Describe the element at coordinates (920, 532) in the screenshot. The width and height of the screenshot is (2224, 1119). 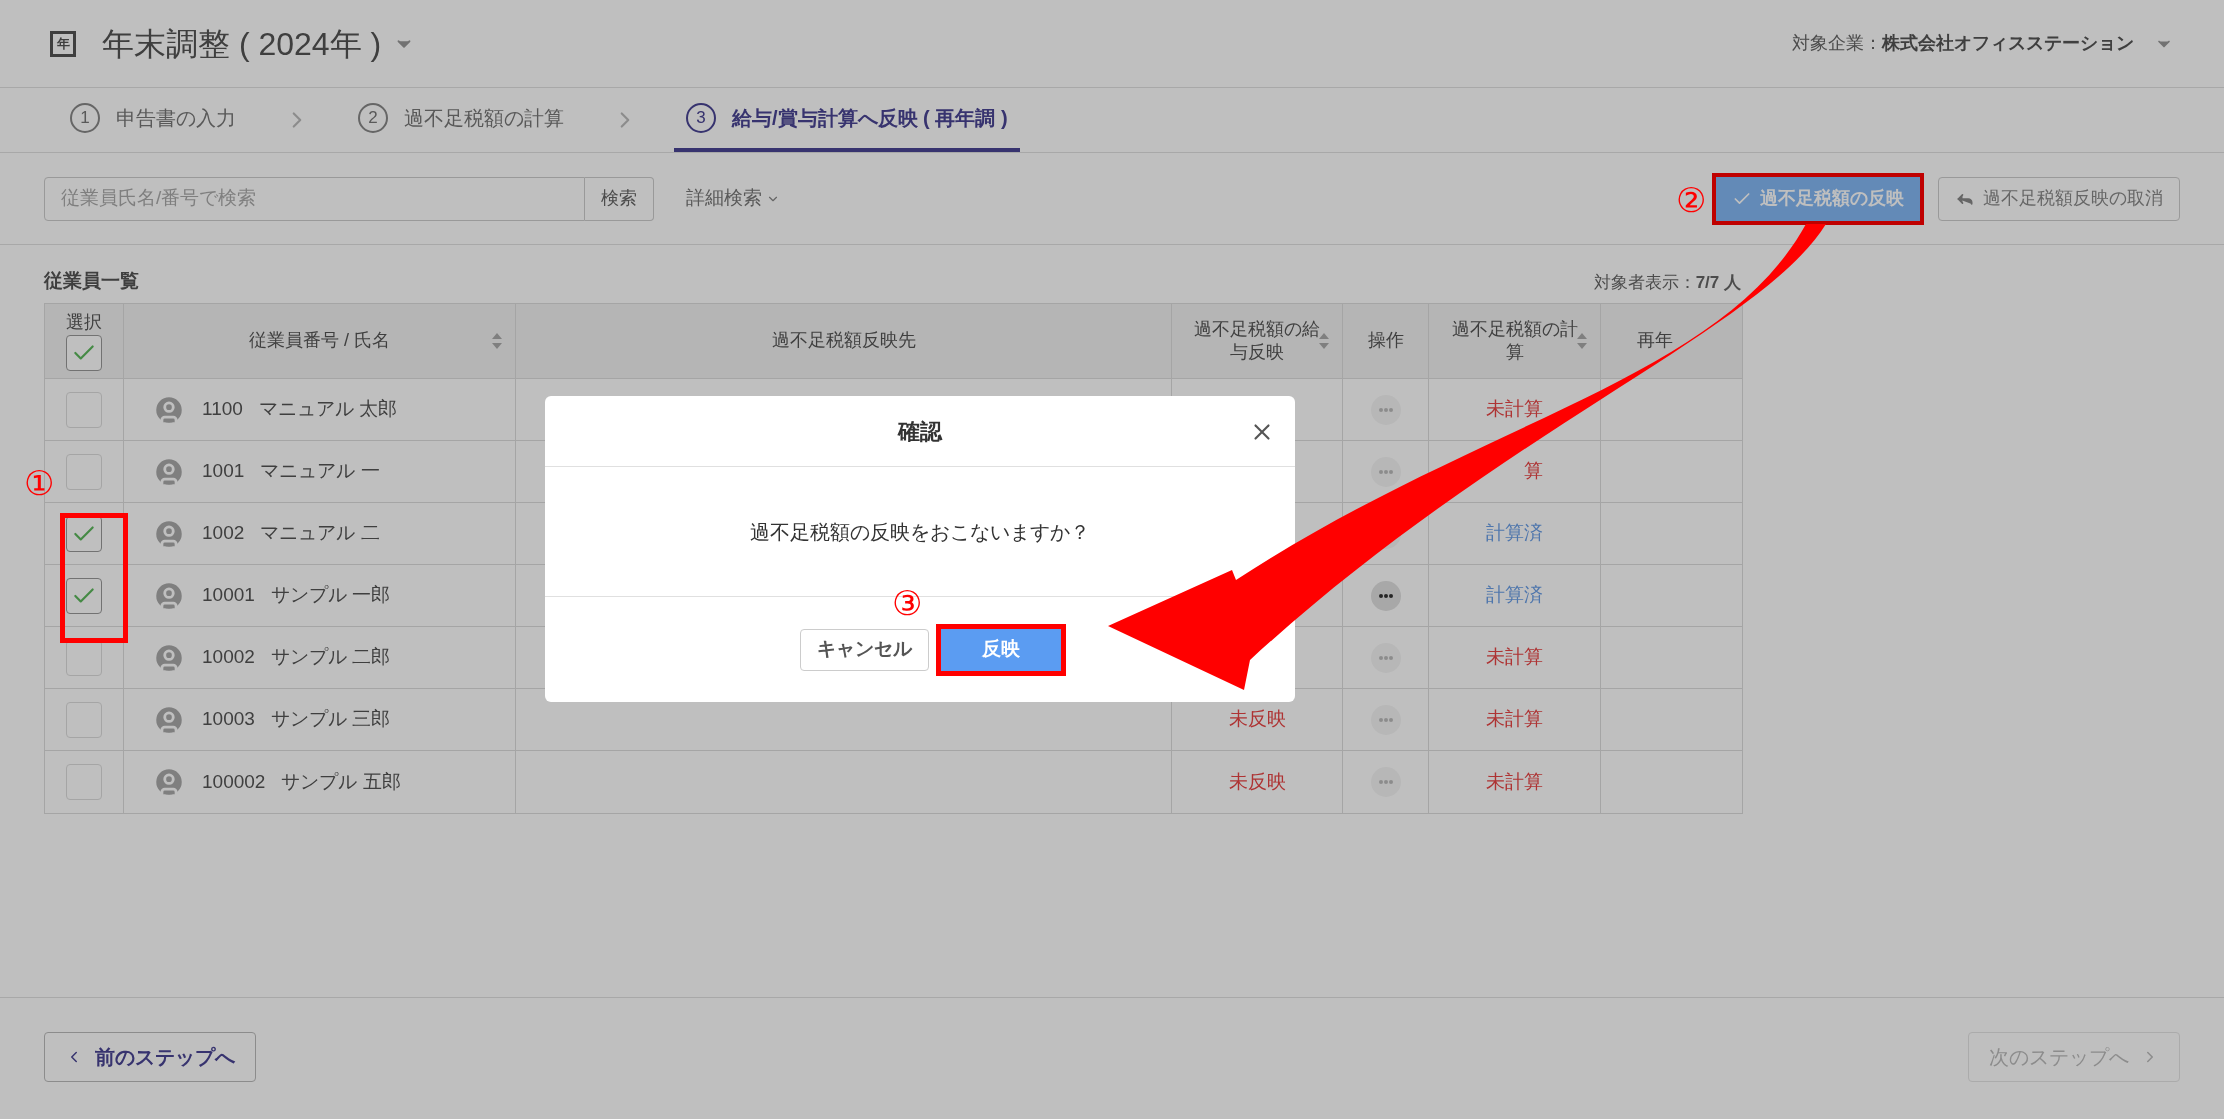
I see `dialog-message: 過不足税額の反映をおこないますか？` at that location.